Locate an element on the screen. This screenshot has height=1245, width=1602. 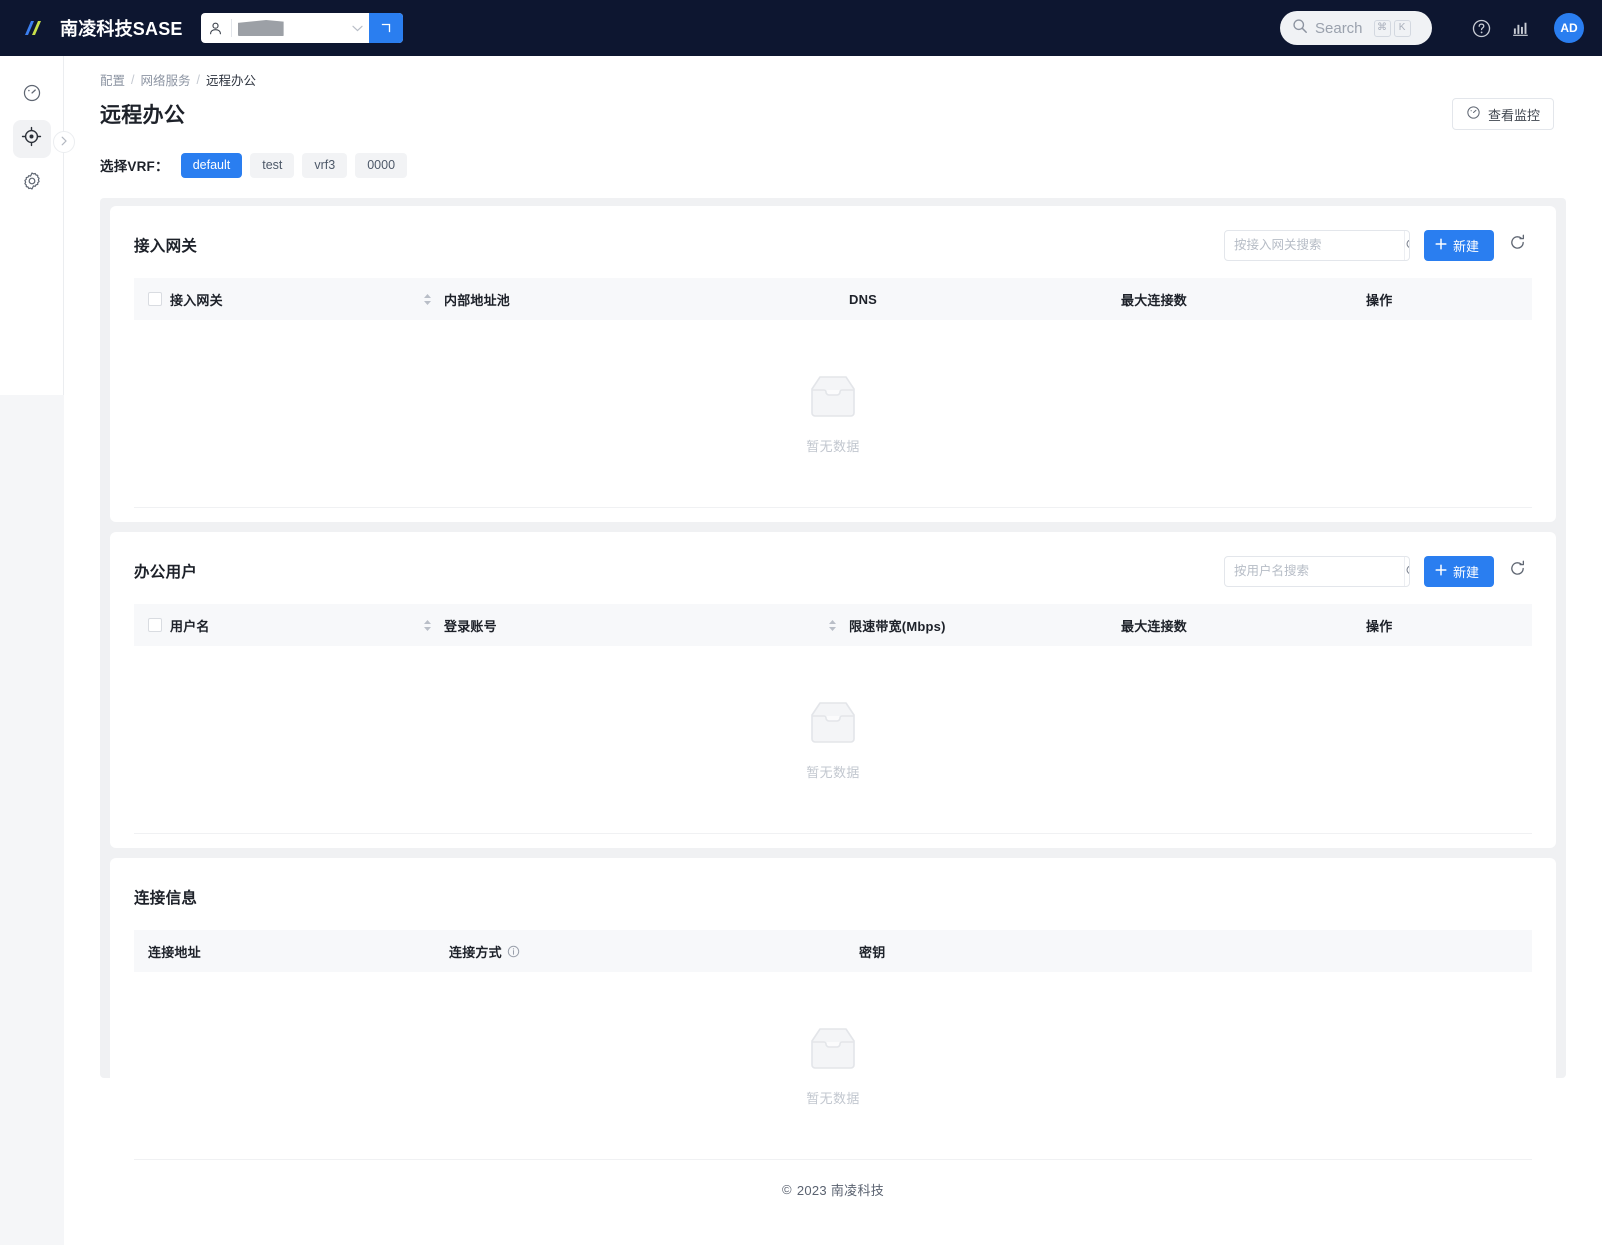
user-new-button: 新建 is located at coordinates (1458, 571).